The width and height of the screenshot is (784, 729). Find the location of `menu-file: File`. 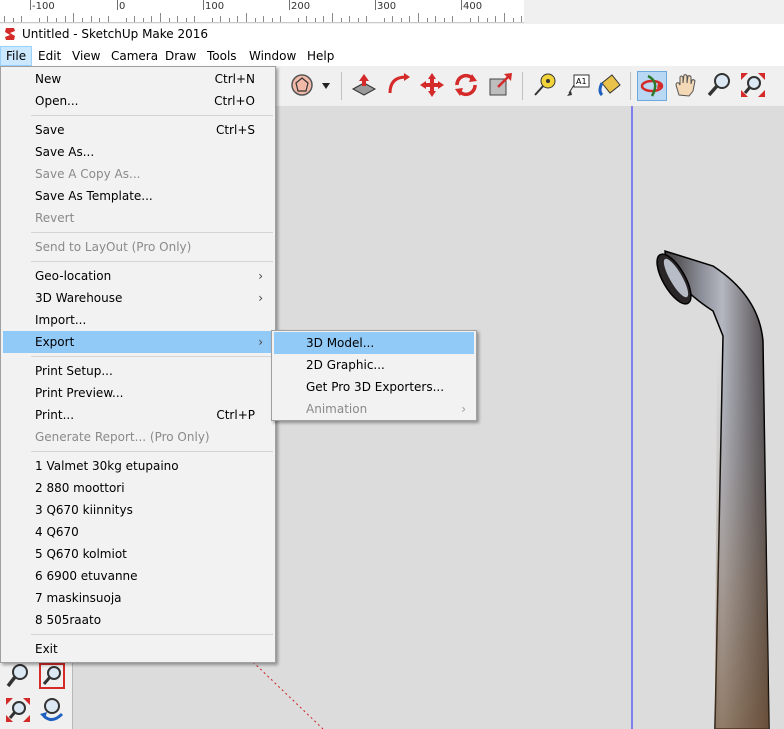

menu-file: File is located at coordinates (16, 56).